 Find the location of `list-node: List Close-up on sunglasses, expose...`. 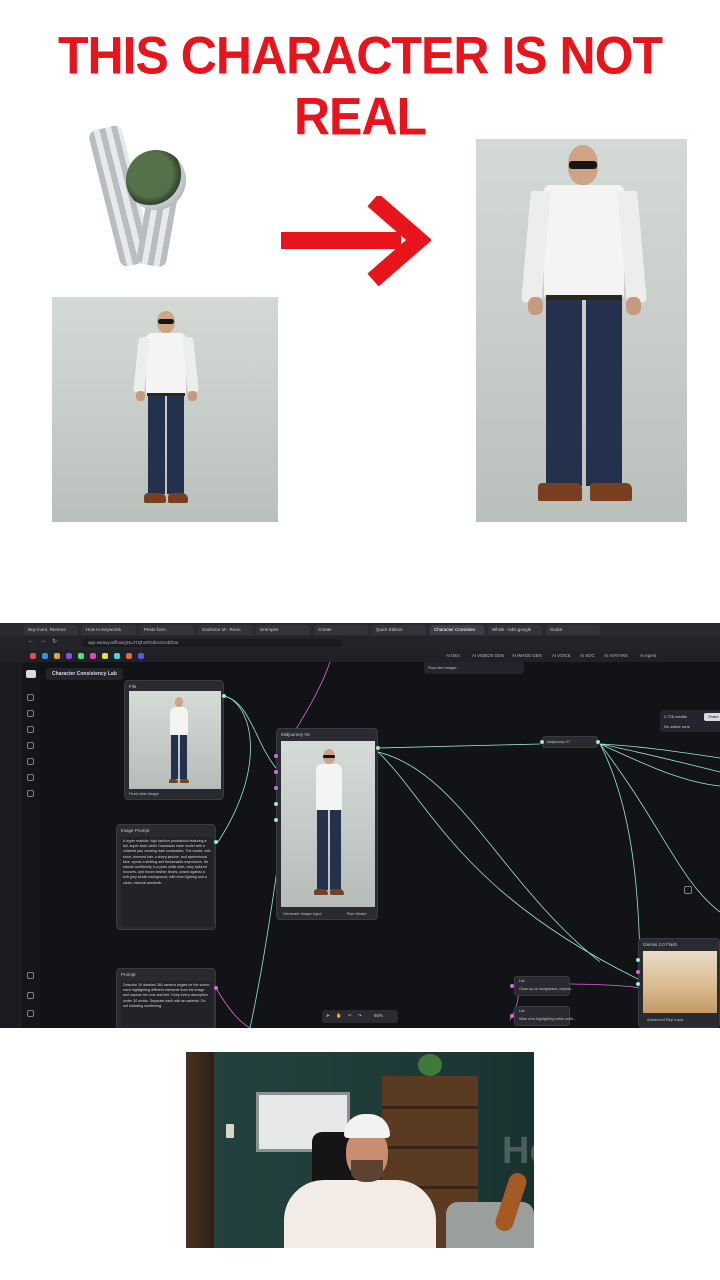

list-node: List Close-up on sunglasses, expose... is located at coordinates (544, 986).